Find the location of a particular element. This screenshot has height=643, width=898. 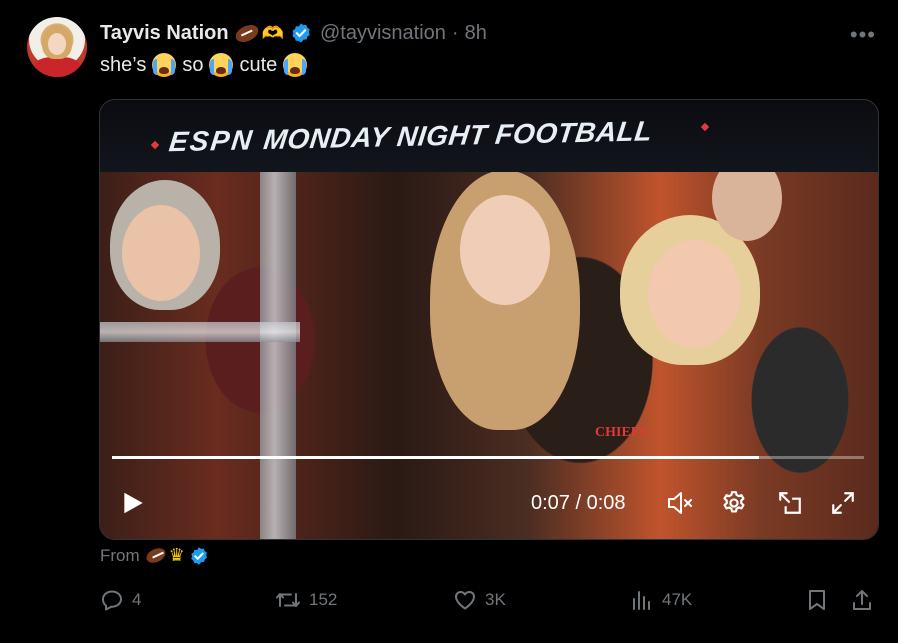

from-attribution: From ♛ is located at coordinates (154, 555).